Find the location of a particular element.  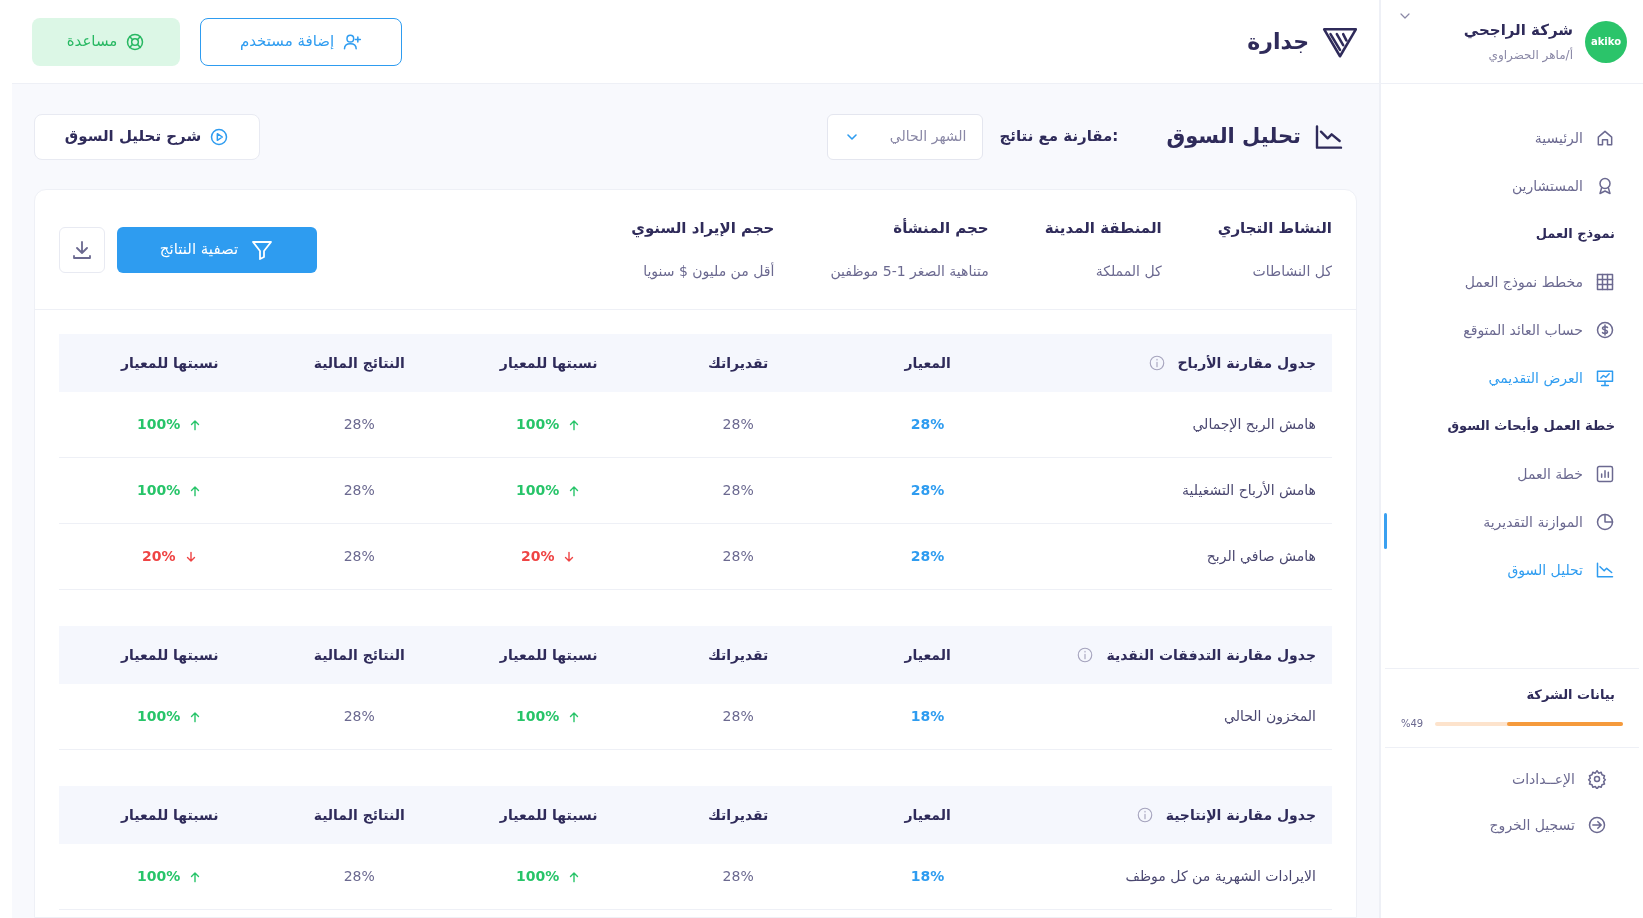

filter-label: المنطقة المدينة is located at coordinates (1103, 228).